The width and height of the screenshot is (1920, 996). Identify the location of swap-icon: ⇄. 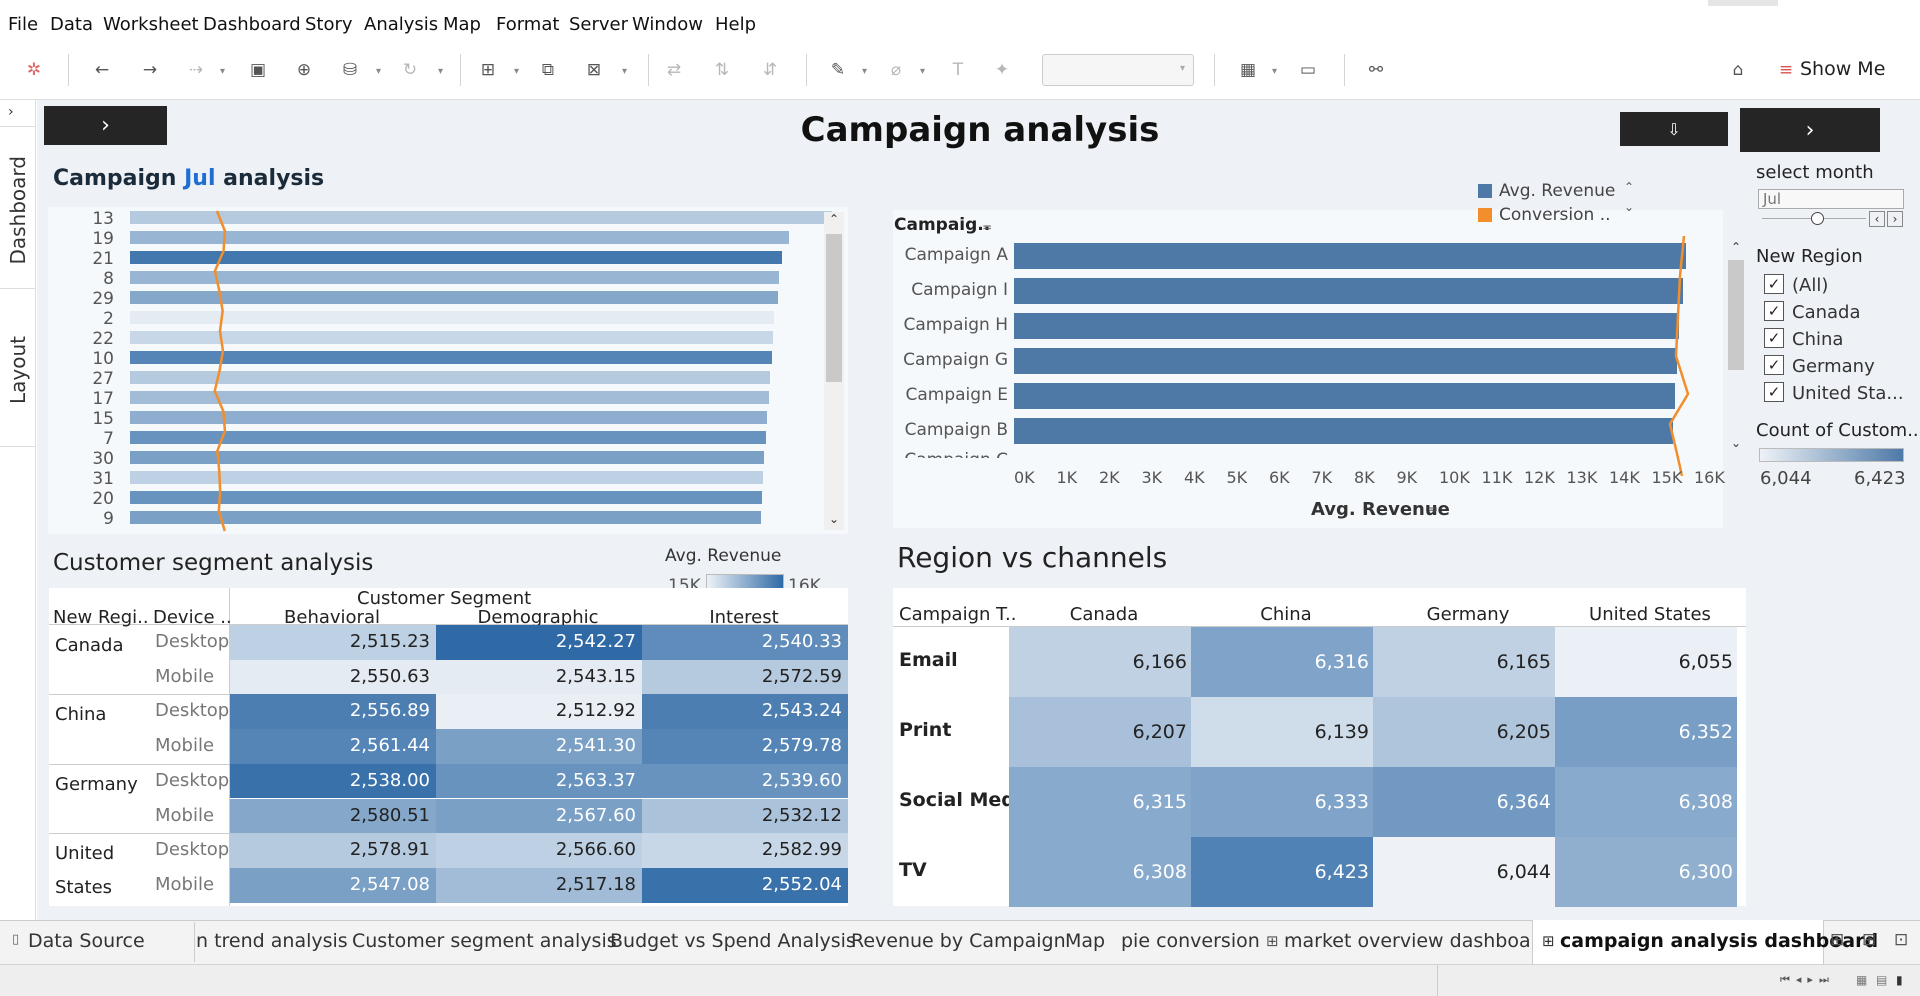
(674, 70).